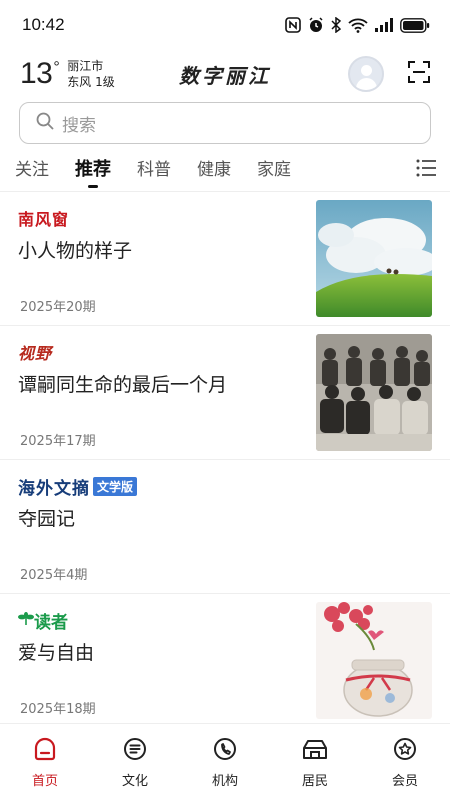 The width and height of the screenshot is (450, 800). I want to click on scan-icon, so click(419, 74).